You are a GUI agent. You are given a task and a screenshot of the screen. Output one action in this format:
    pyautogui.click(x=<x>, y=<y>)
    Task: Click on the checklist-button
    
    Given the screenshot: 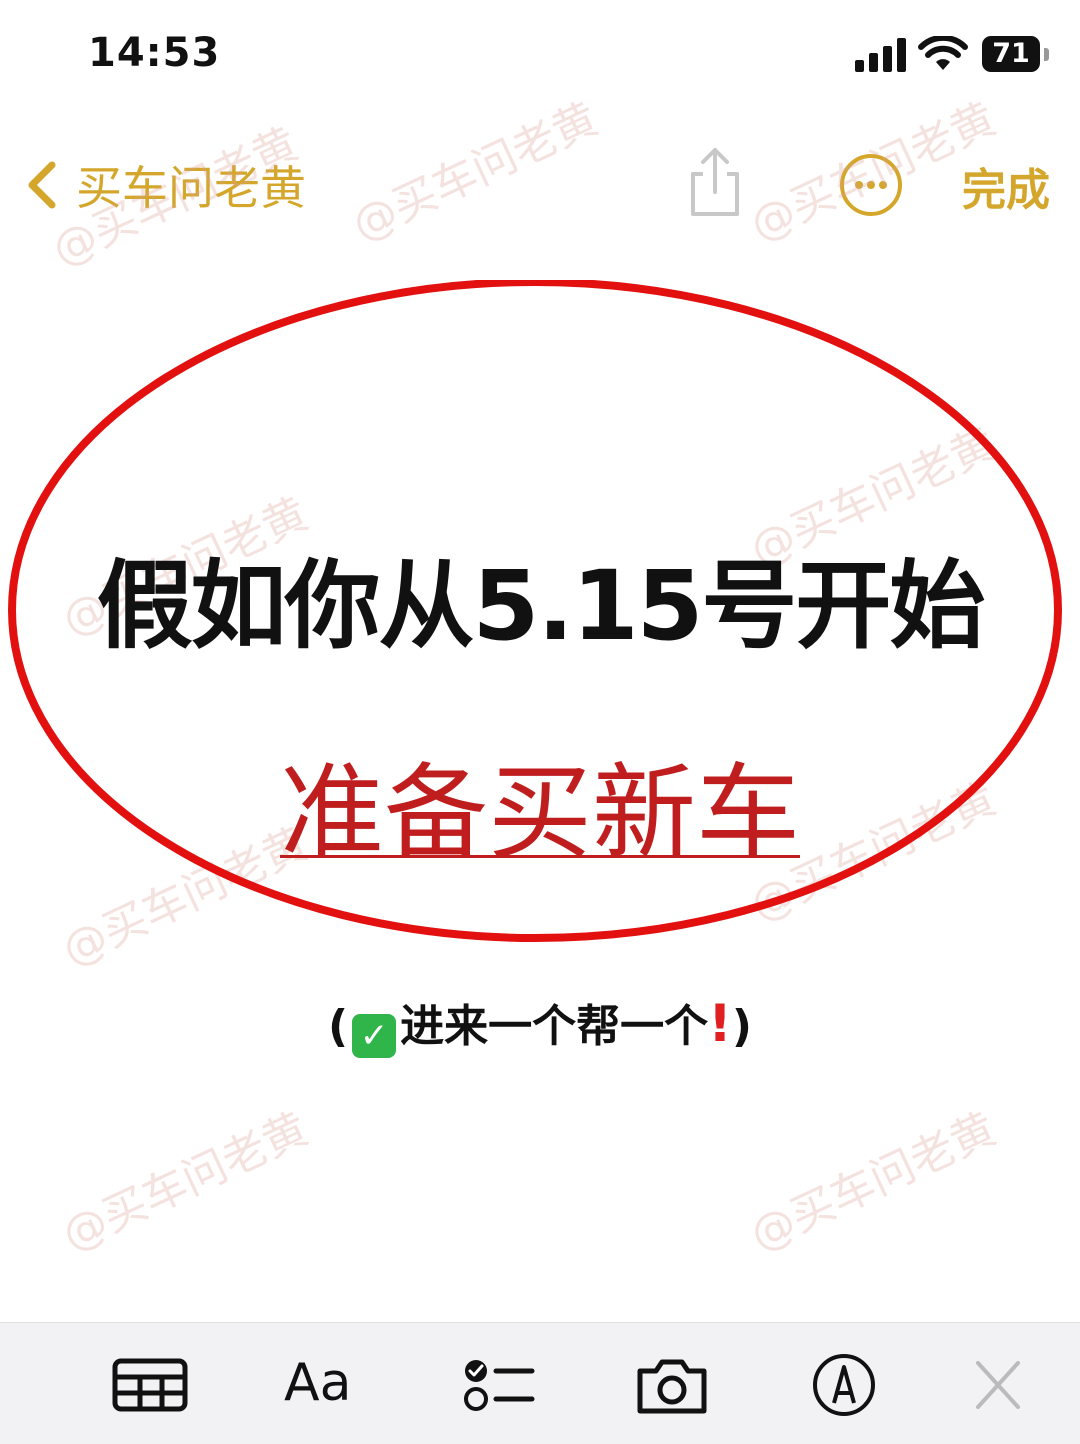 What is the action you would take?
    pyautogui.click(x=498, y=1385)
    